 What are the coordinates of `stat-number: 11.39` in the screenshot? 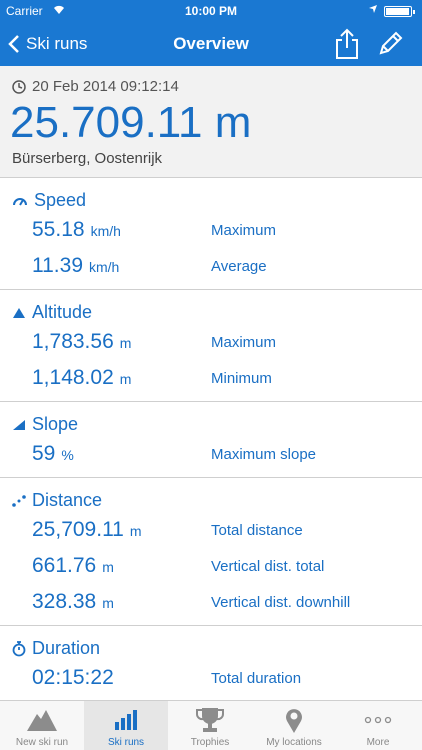 It's located at (57, 265).